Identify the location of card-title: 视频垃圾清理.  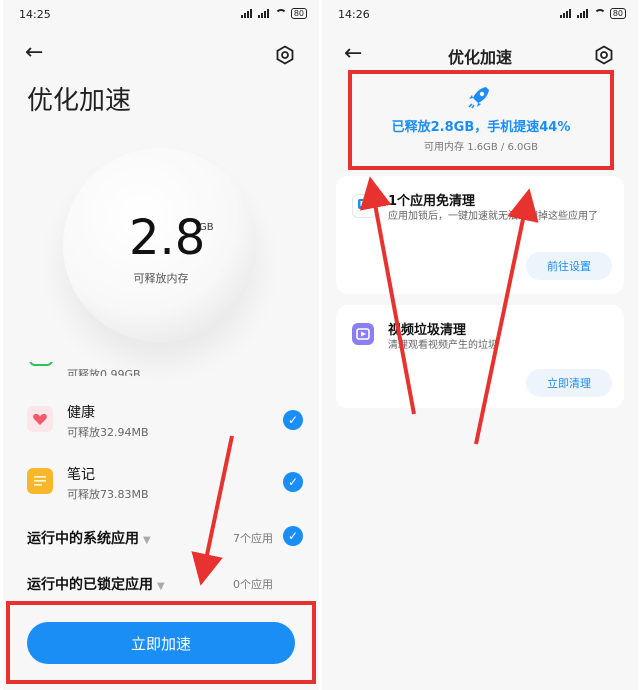
(427, 330).